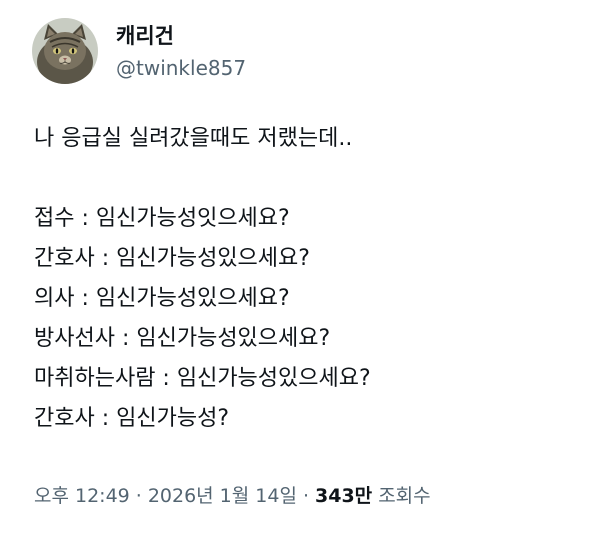  What do you see at coordinates (82, 496) in the screenshot?
I see `tweet-time: 오후 12:49` at bounding box center [82, 496].